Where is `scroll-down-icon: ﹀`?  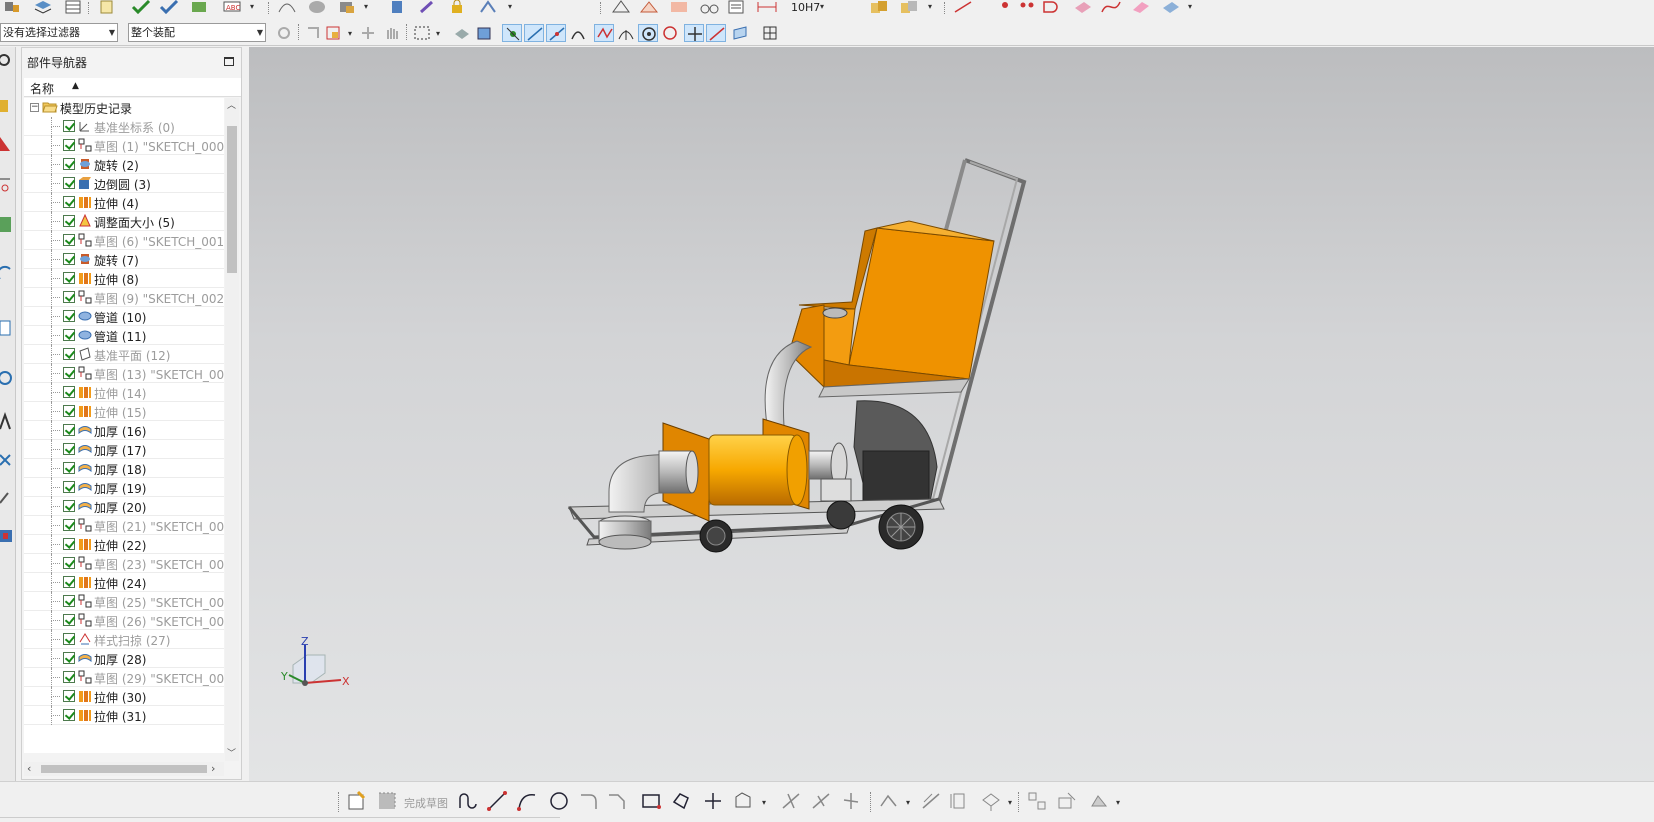 scroll-down-icon: ﹀ is located at coordinates (231, 752).